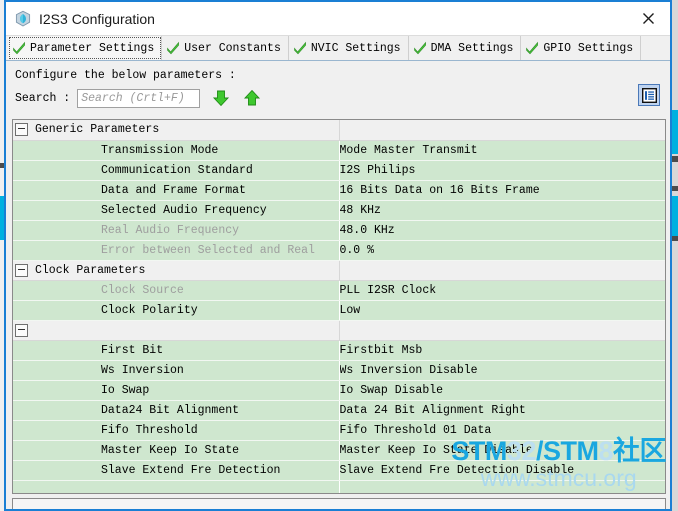 The image size is (678, 511). What do you see at coordinates (501, 430) in the screenshot?
I see `param-value-cell: Fifo Threshold 01 Data` at bounding box center [501, 430].